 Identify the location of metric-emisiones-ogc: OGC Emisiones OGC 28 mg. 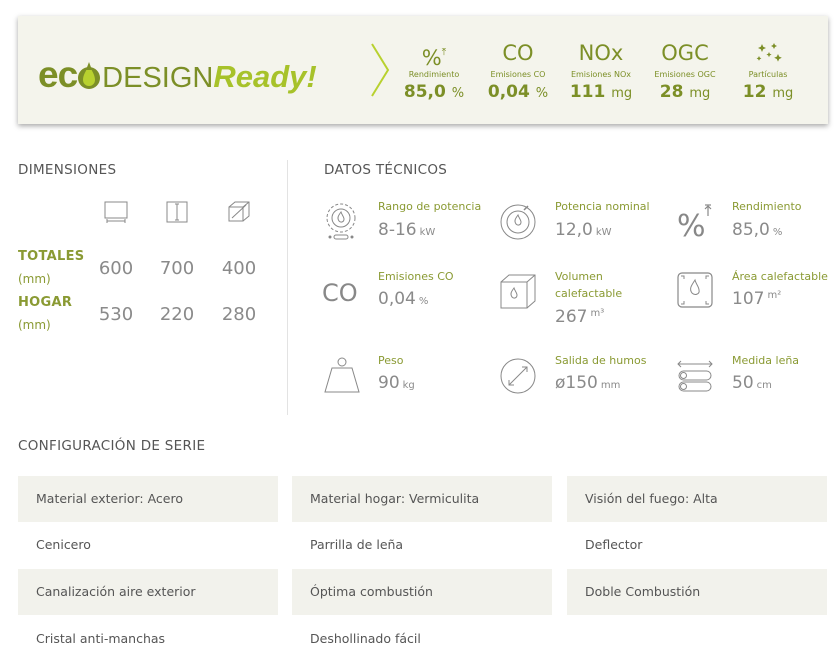
(685, 69).